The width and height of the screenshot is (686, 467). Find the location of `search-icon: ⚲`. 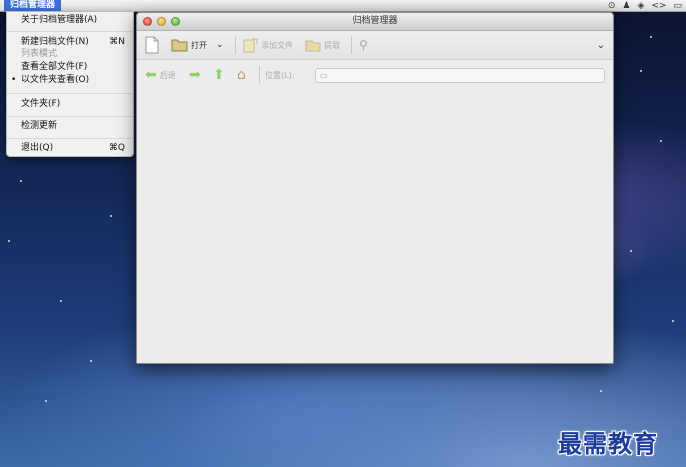

search-icon: ⚲ is located at coordinates (363, 45).